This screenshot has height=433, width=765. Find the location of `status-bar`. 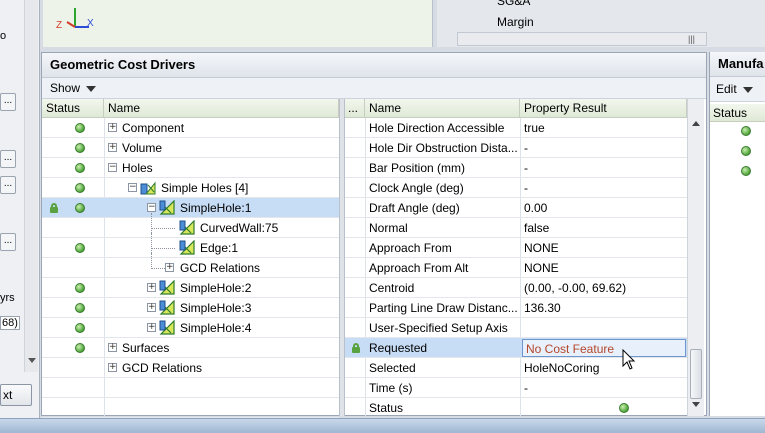

status-bar is located at coordinates (382, 425).